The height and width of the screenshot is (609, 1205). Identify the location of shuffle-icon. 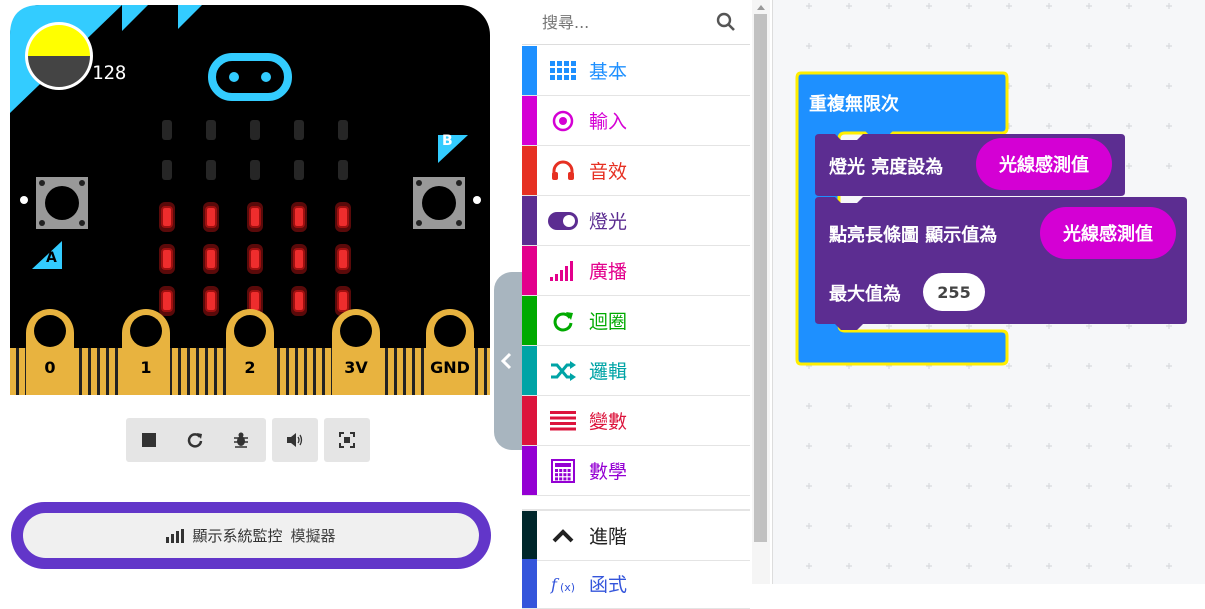
(563, 370).